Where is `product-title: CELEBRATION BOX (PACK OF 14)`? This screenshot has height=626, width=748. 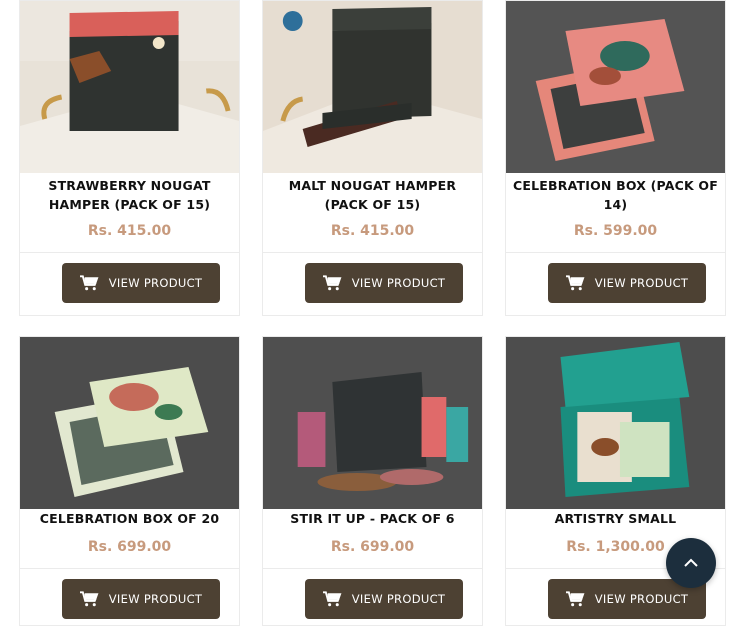 product-title: CELEBRATION BOX (PACK OF 14) is located at coordinates (615, 195).